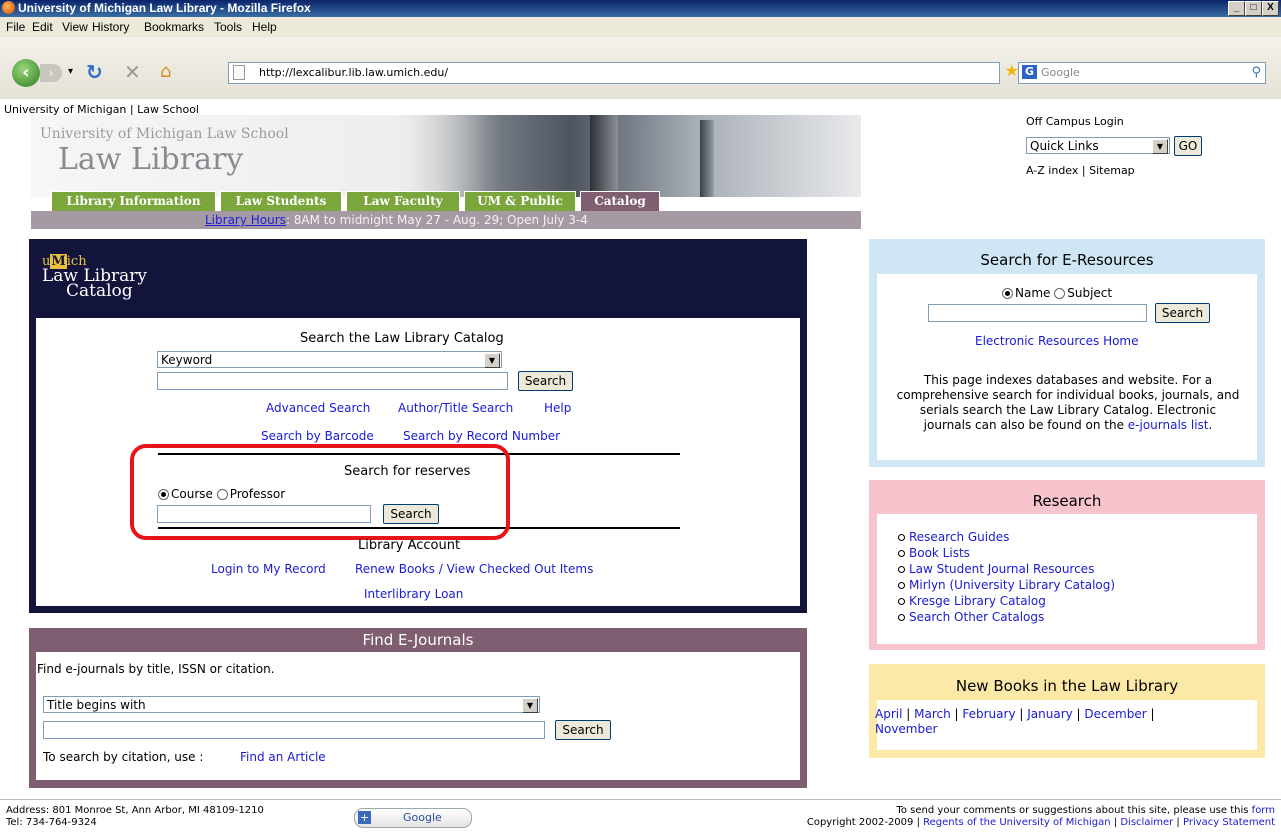 The width and height of the screenshot is (1281, 834). I want to click on url-bar: http://lexcalibur.lib.law.umich.edu/ ★, so click(623, 72).